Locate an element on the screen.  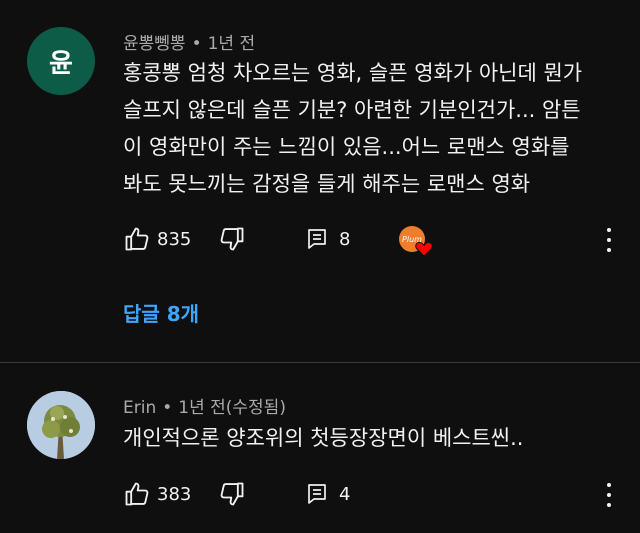
comment-line: 개인적으론 양조위의 첫등장장면이 베스트씬.. is located at coordinates (323, 438).